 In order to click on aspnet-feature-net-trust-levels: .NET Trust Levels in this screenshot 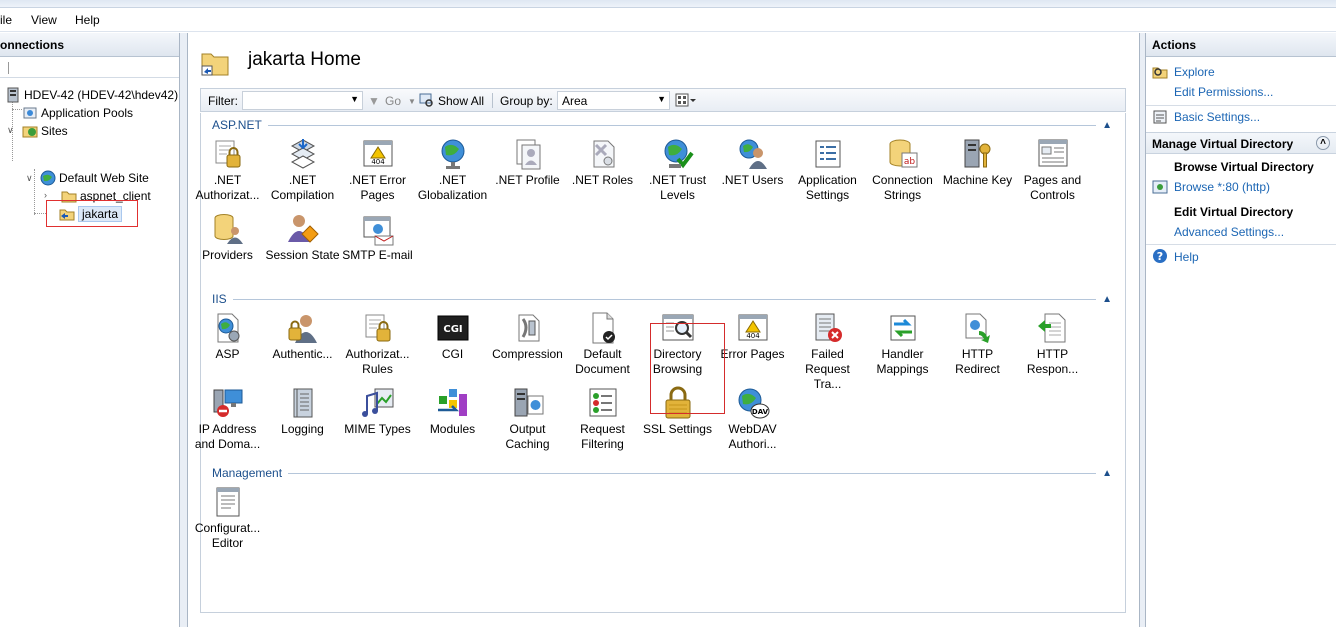, I will do `click(677, 170)`.